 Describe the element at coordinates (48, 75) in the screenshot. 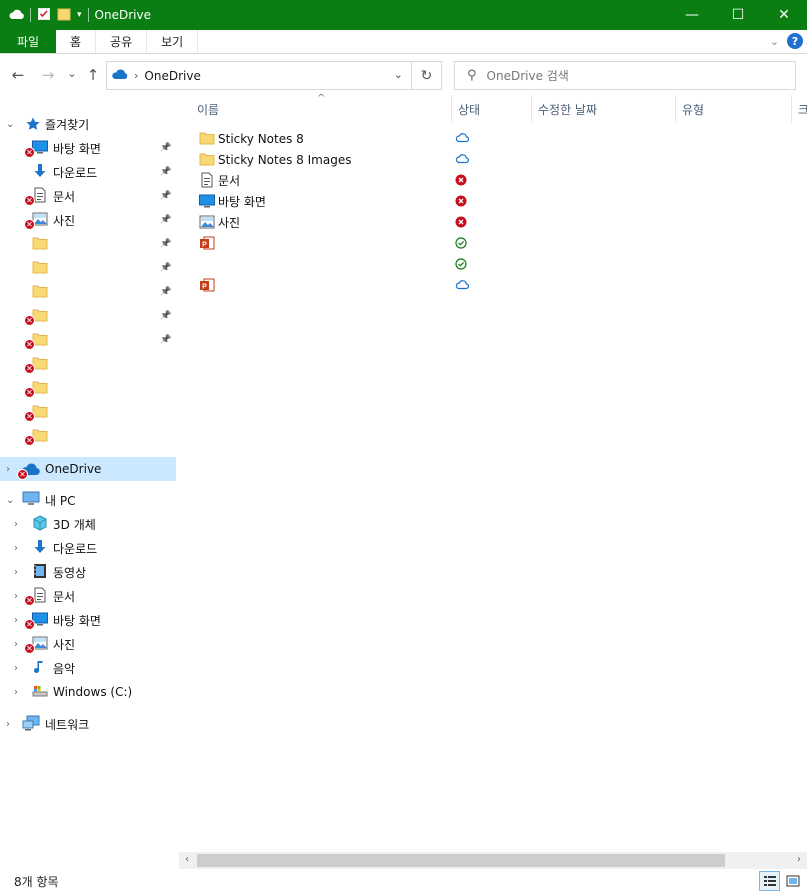

I see `forward-button: →` at that location.